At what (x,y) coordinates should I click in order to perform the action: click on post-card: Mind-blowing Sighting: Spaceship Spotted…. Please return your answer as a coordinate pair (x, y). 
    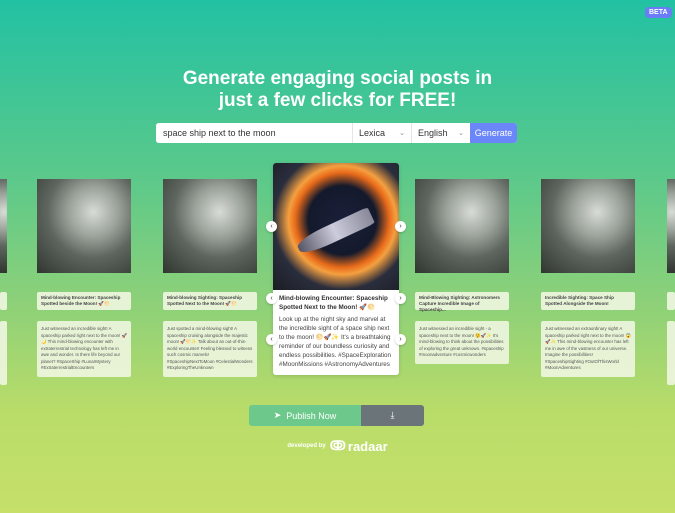
    Looking at the image, I should click on (210, 278).